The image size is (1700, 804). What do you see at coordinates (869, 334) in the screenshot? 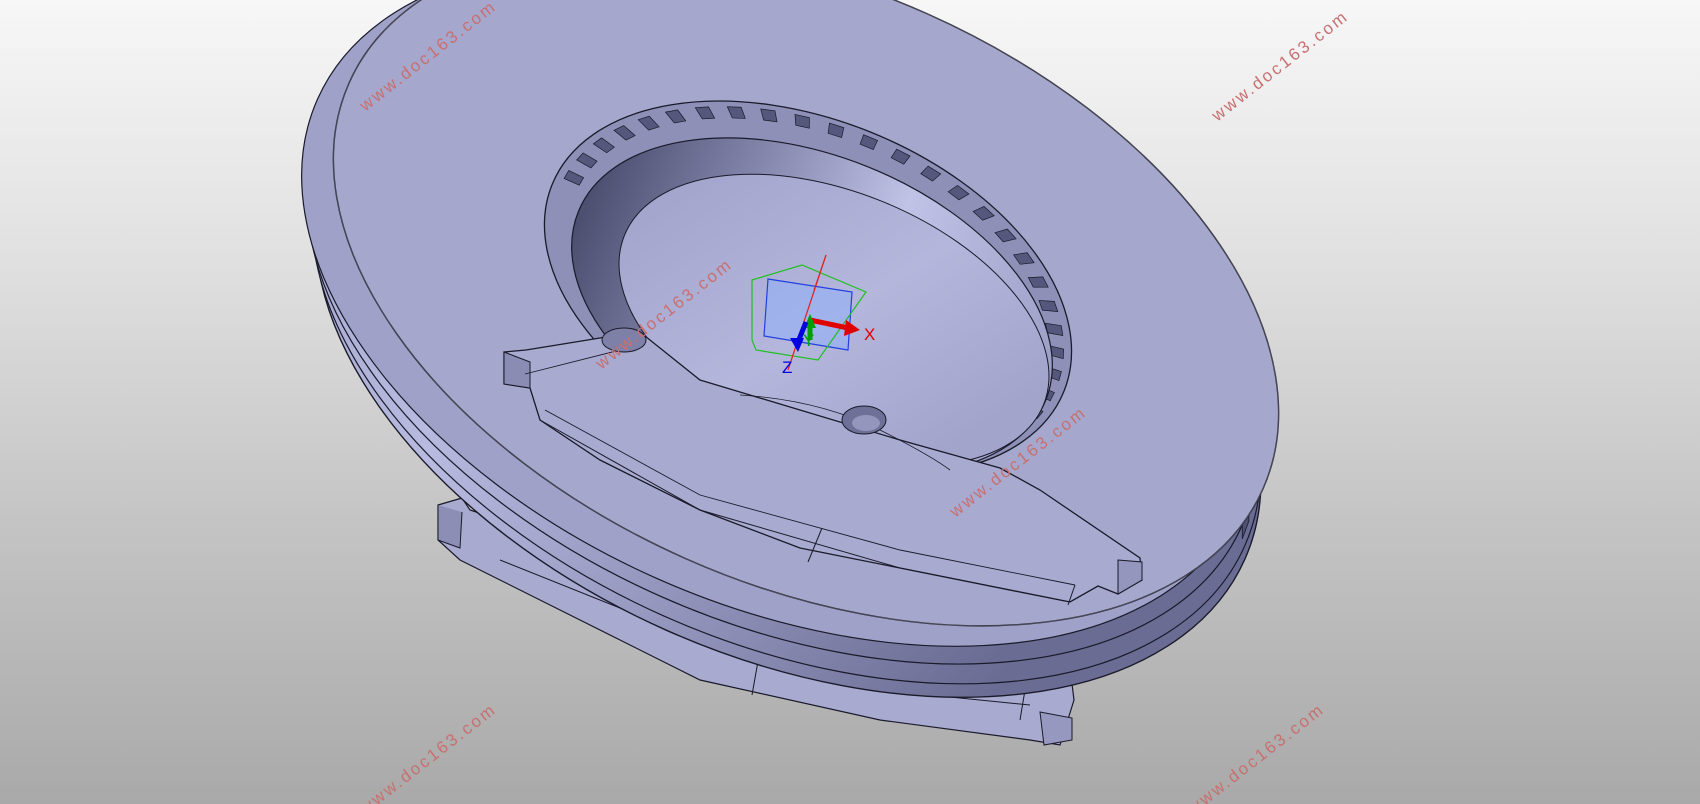
I see `x-axis-label: X` at bounding box center [869, 334].